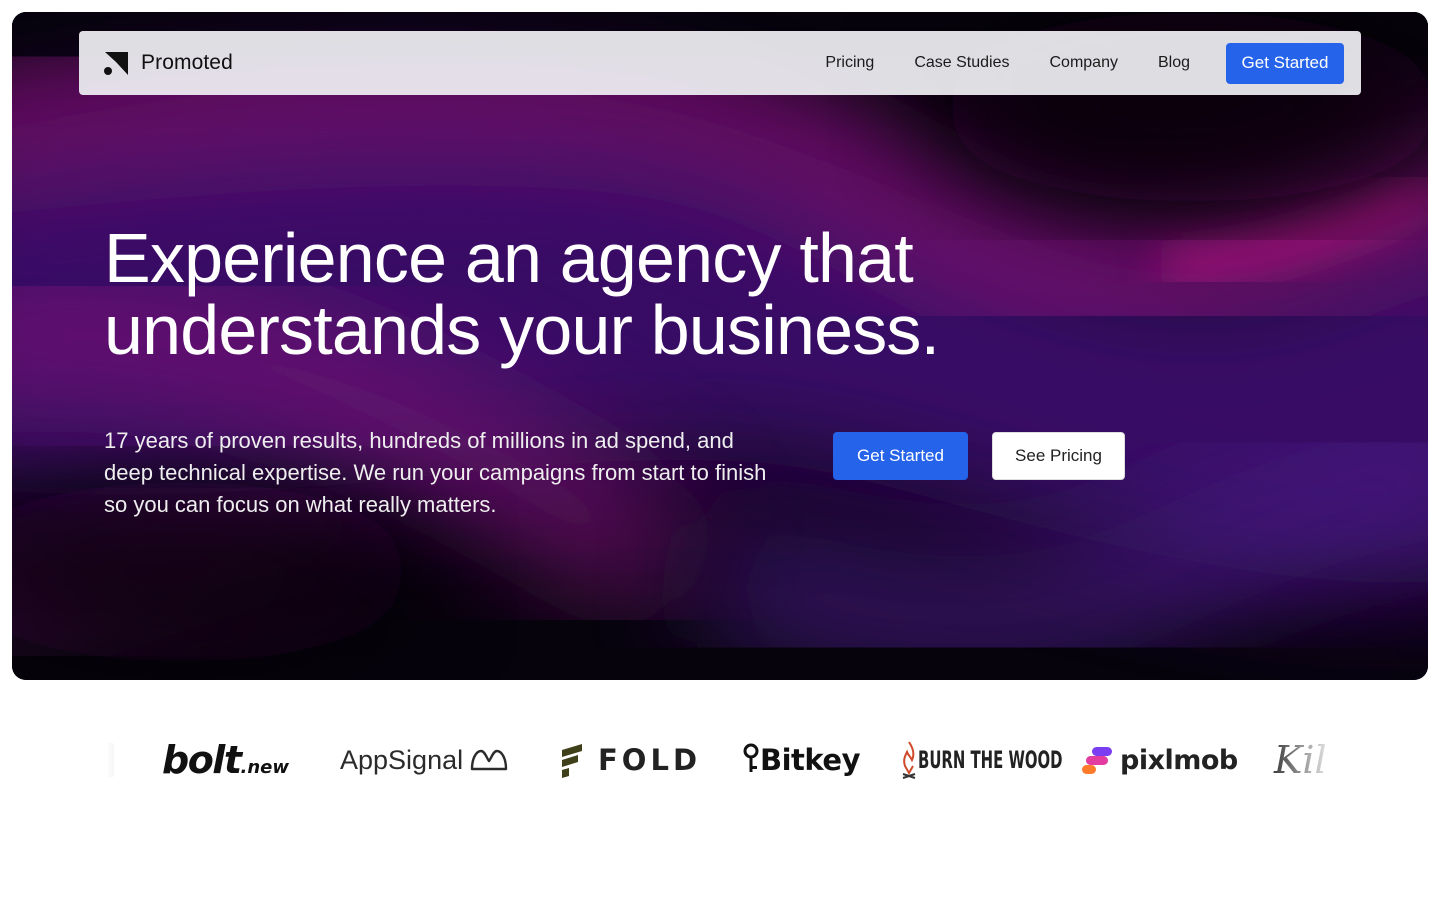 Image resolution: width=1440 pixels, height=900 pixels. I want to click on logo-pixlmob: pixlmob, so click(1160, 760).